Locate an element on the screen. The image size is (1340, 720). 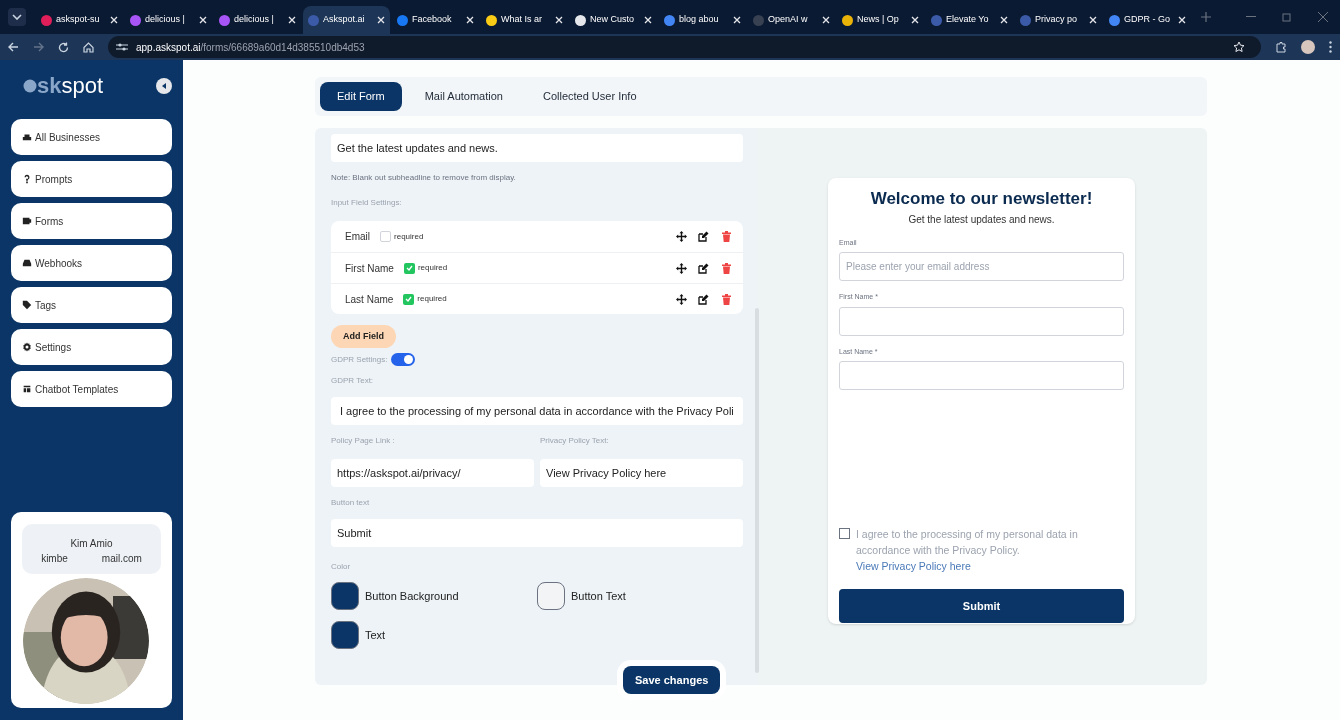
chevron-down-icon is located at coordinates (17, 17).